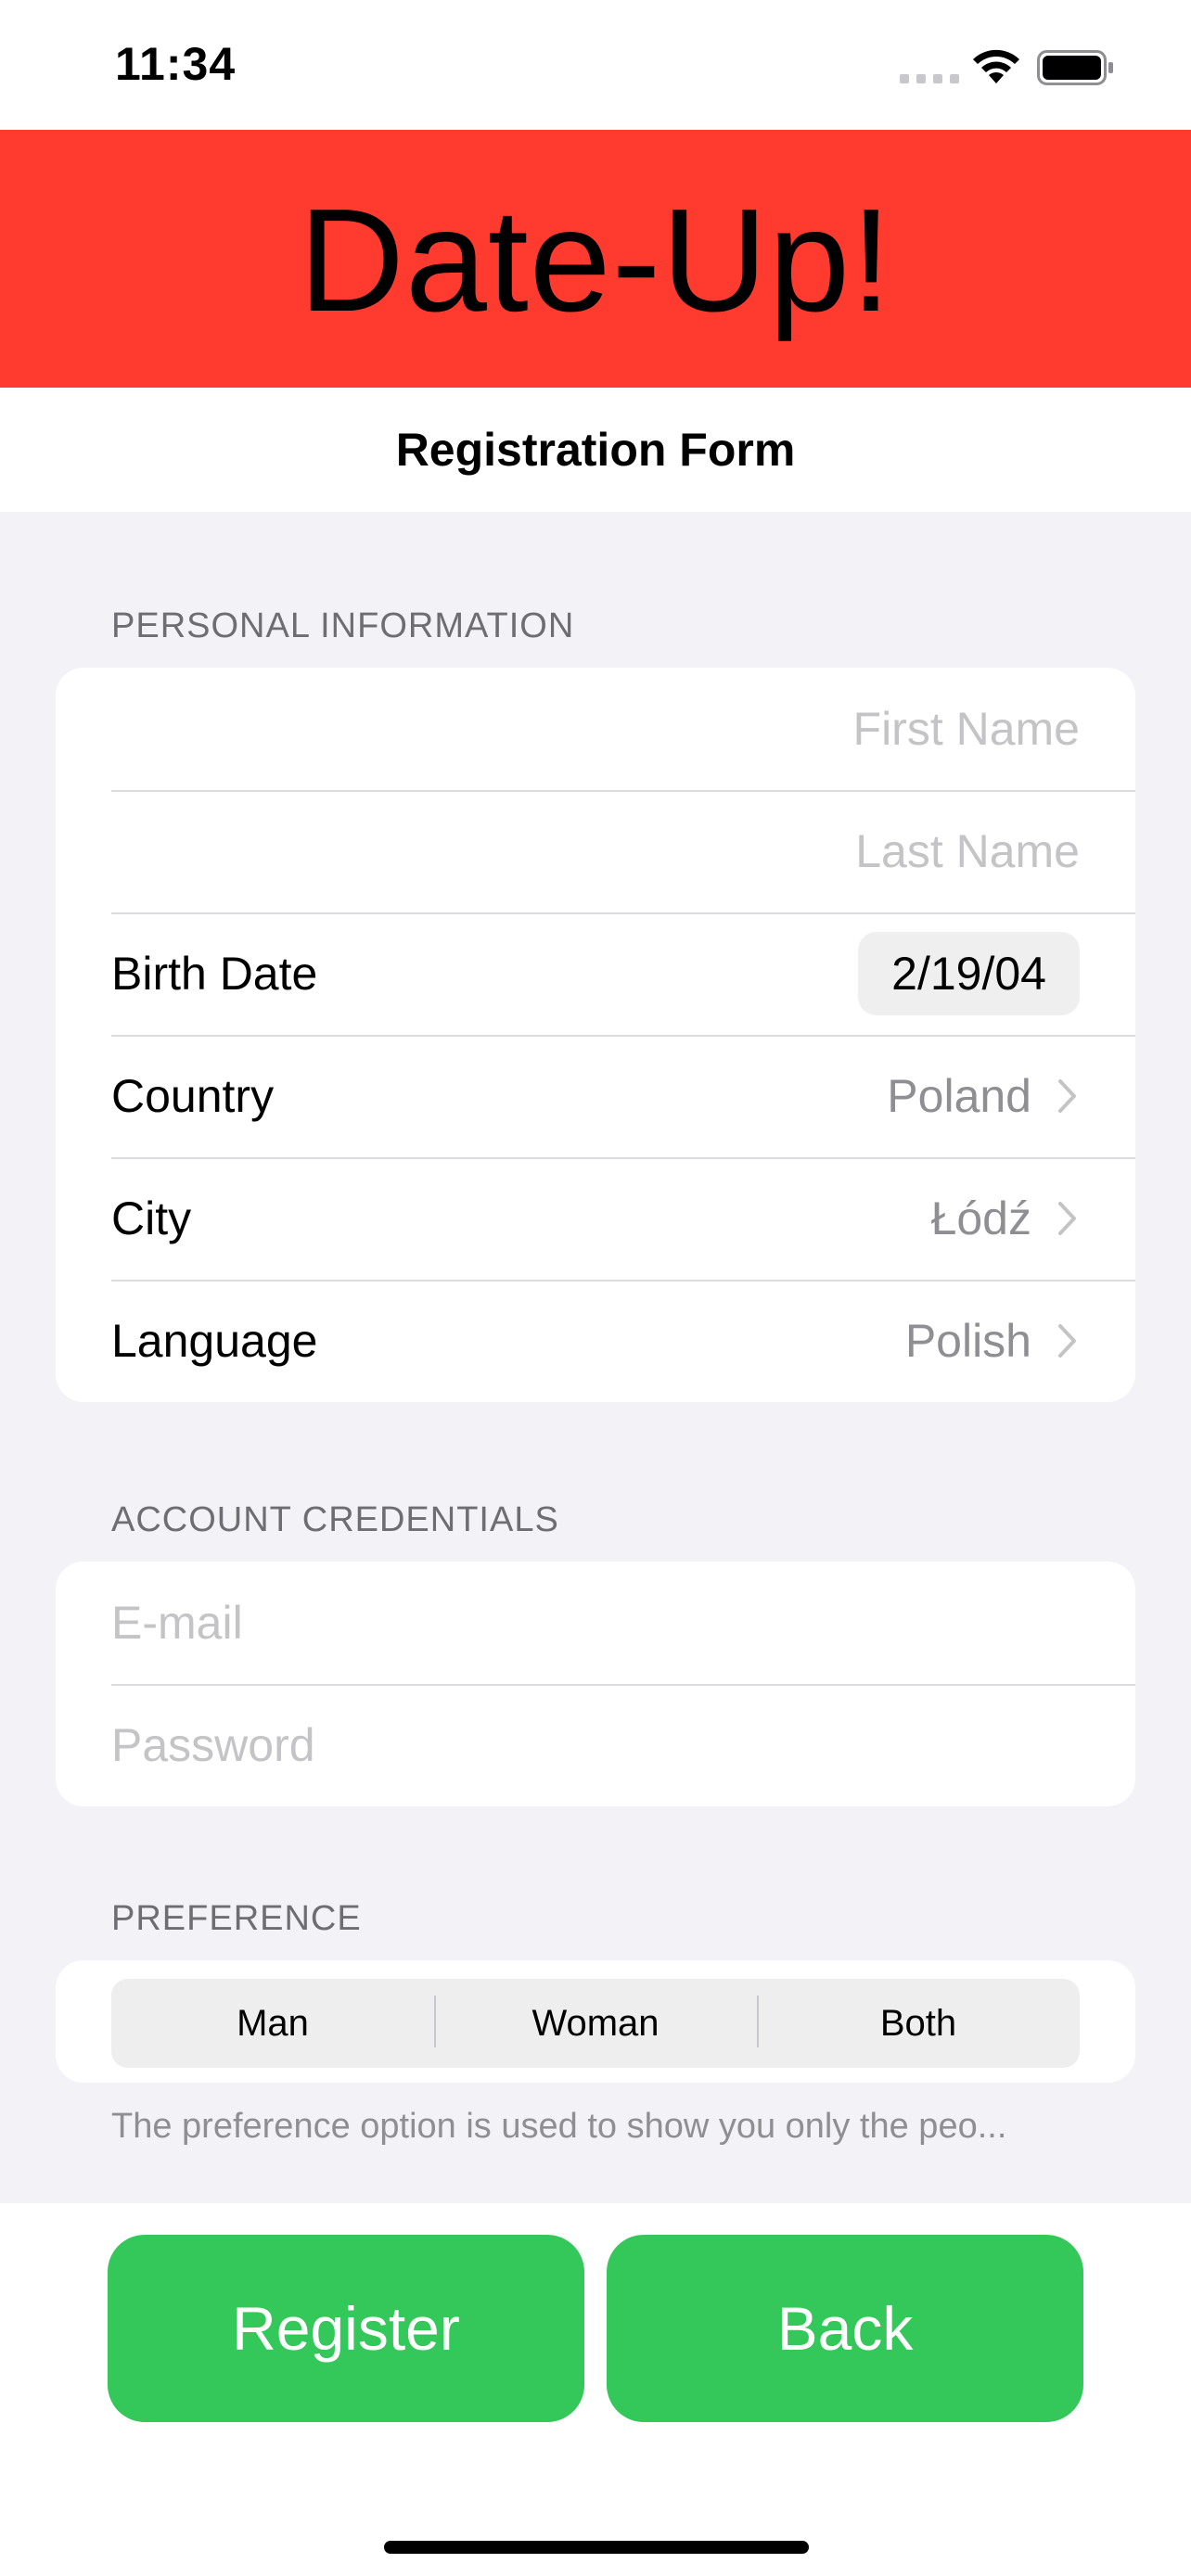 The height and width of the screenshot is (2576, 1191). What do you see at coordinates (595, 2390) in the screenshot?
I see `bottom-action-bar: Register Back` at bounding box center [595, 2390].